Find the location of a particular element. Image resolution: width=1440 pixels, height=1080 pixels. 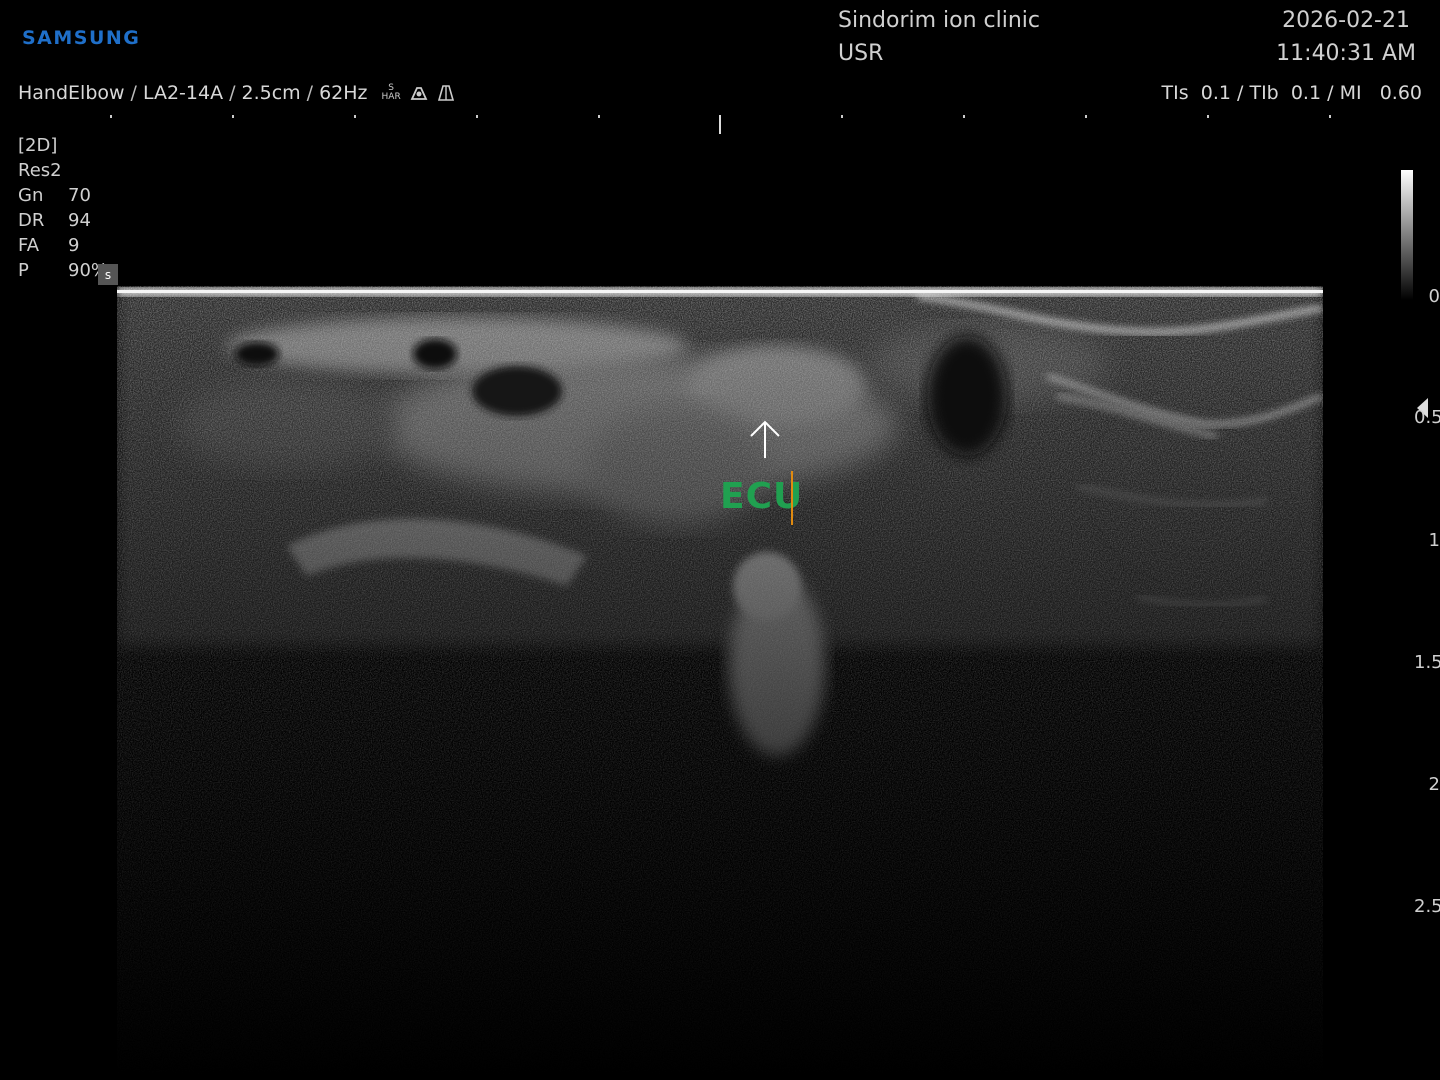

frame-average-value: 9 is located at coordinates (74, 245).